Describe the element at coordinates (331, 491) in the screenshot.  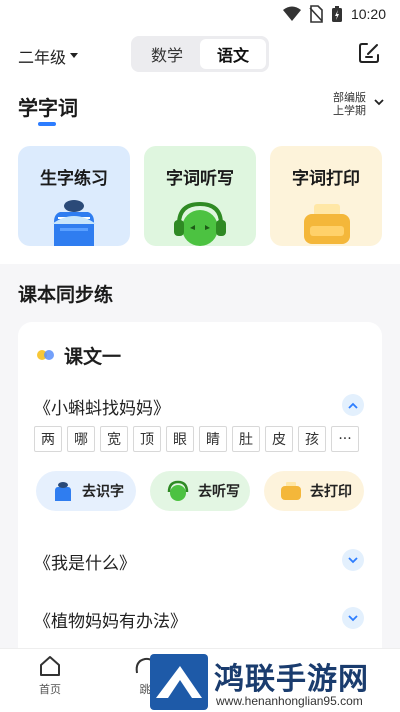
I see `button-label: 去打印` at that location.